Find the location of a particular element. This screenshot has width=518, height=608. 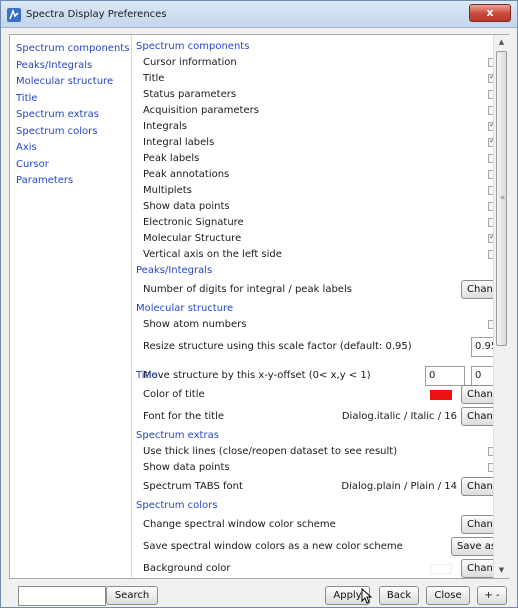

nav-item-axis: Axis is located at coordinates (70, 148).